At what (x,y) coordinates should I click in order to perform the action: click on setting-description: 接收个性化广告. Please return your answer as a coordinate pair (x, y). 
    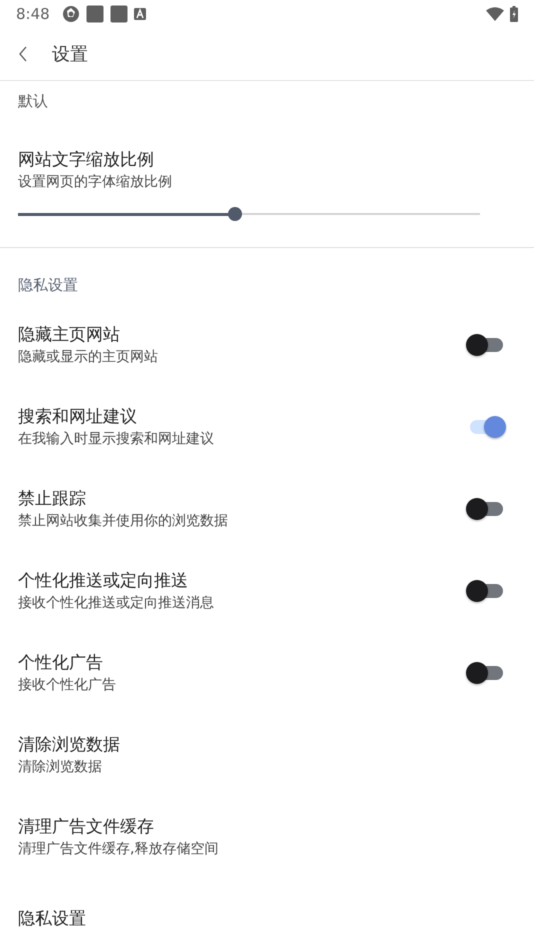
    Looking at the image, I should click on (67, 685).